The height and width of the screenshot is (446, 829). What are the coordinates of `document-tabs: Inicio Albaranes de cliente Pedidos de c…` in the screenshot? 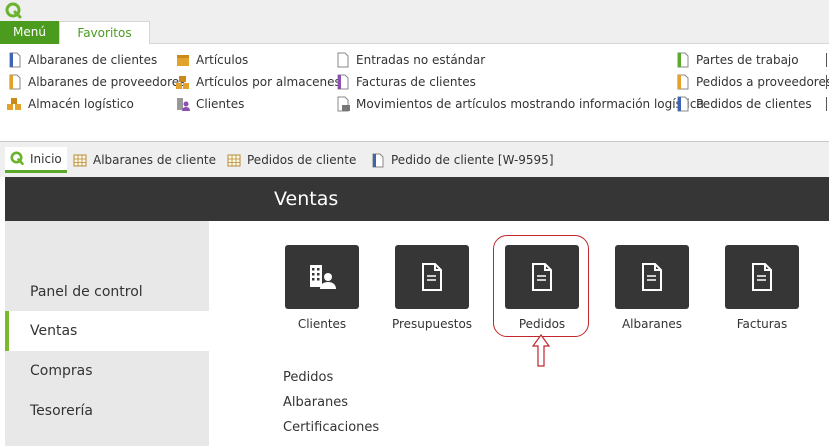 It's located at (414, 159).